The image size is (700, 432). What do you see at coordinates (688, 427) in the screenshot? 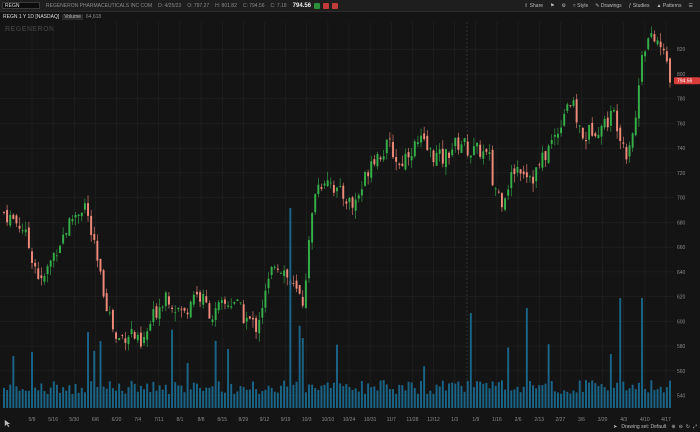
I see `reset-zoom-icon: ↻` at bounding box center [688, 427].